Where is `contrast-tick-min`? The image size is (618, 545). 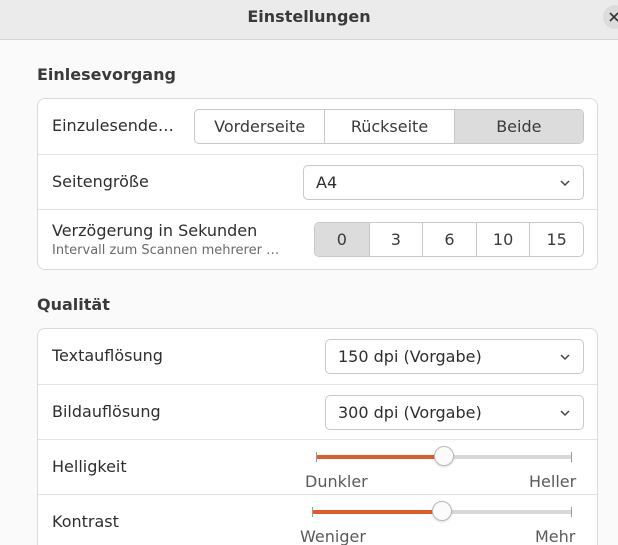 contrast-tick-min is located at coordinates (312, 512).